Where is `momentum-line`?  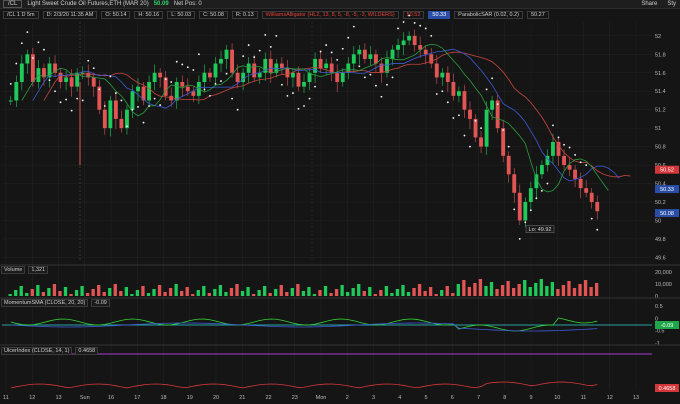
momentum-line is located at coordinates (304, 324).